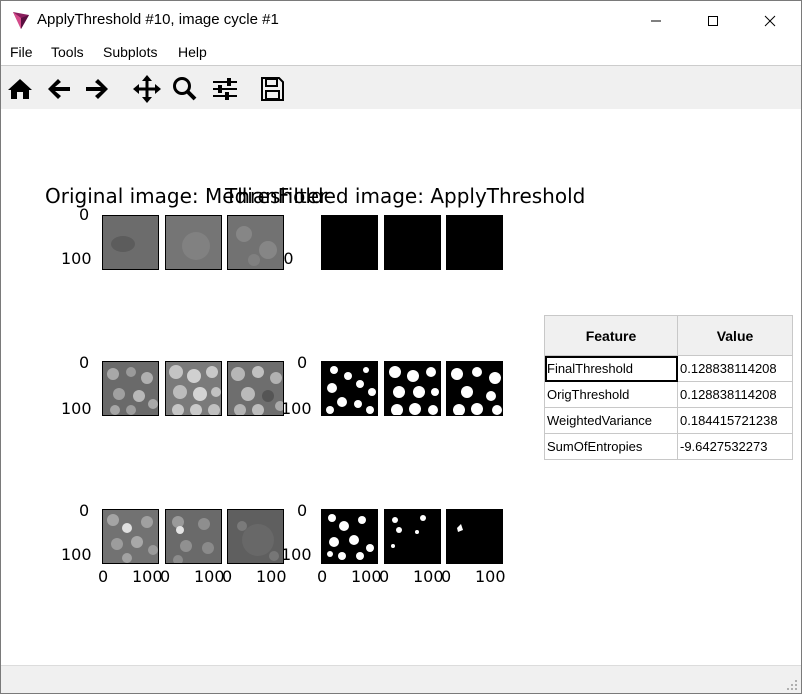  I want to click on menu-help: Help, so click(192, 52).